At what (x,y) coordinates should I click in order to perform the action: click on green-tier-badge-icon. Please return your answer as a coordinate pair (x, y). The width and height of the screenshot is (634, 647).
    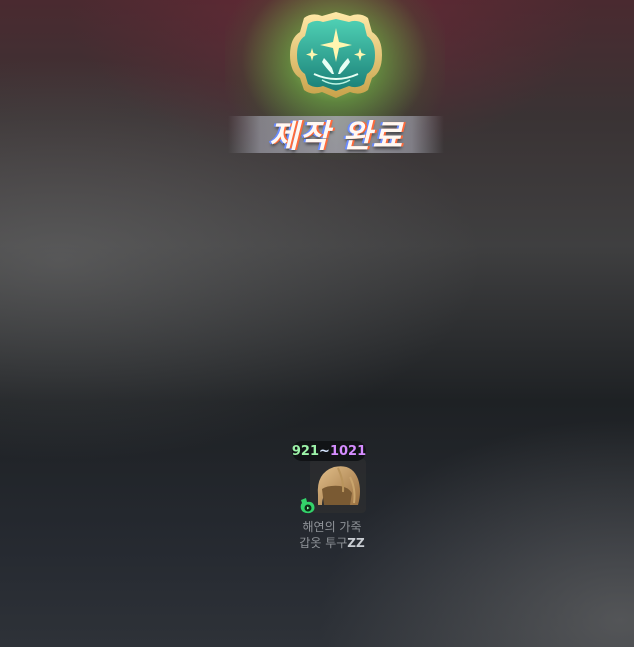
    Looking at the image, I should click on (307, 506).